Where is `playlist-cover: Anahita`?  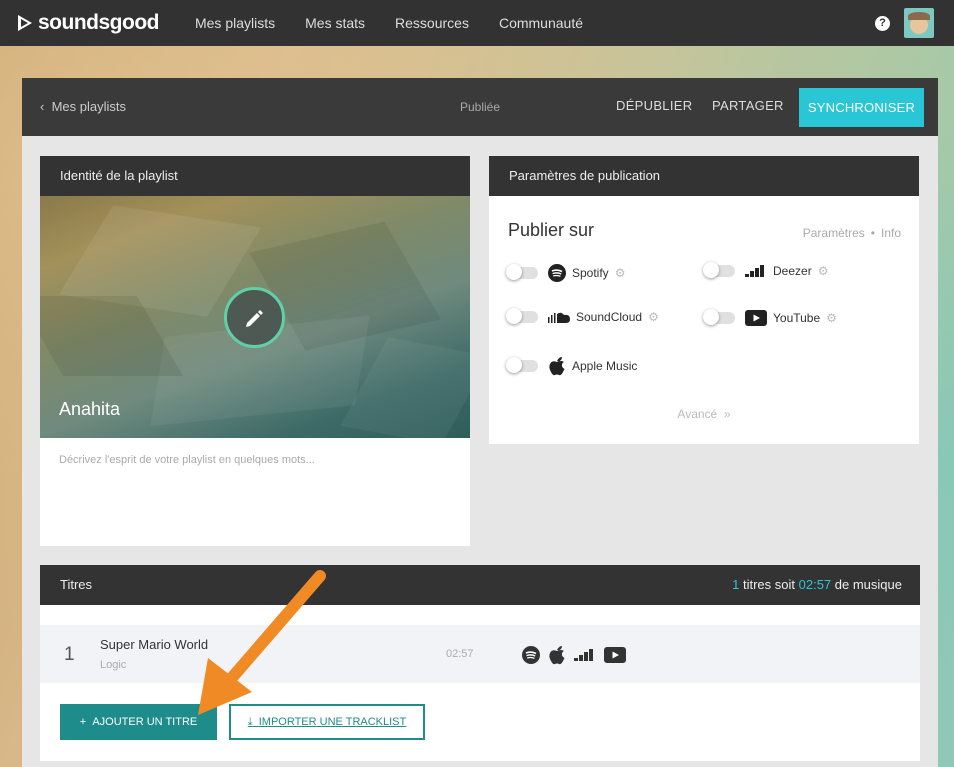 playlist-cover: Anahita is located at coordinates (255, 317).